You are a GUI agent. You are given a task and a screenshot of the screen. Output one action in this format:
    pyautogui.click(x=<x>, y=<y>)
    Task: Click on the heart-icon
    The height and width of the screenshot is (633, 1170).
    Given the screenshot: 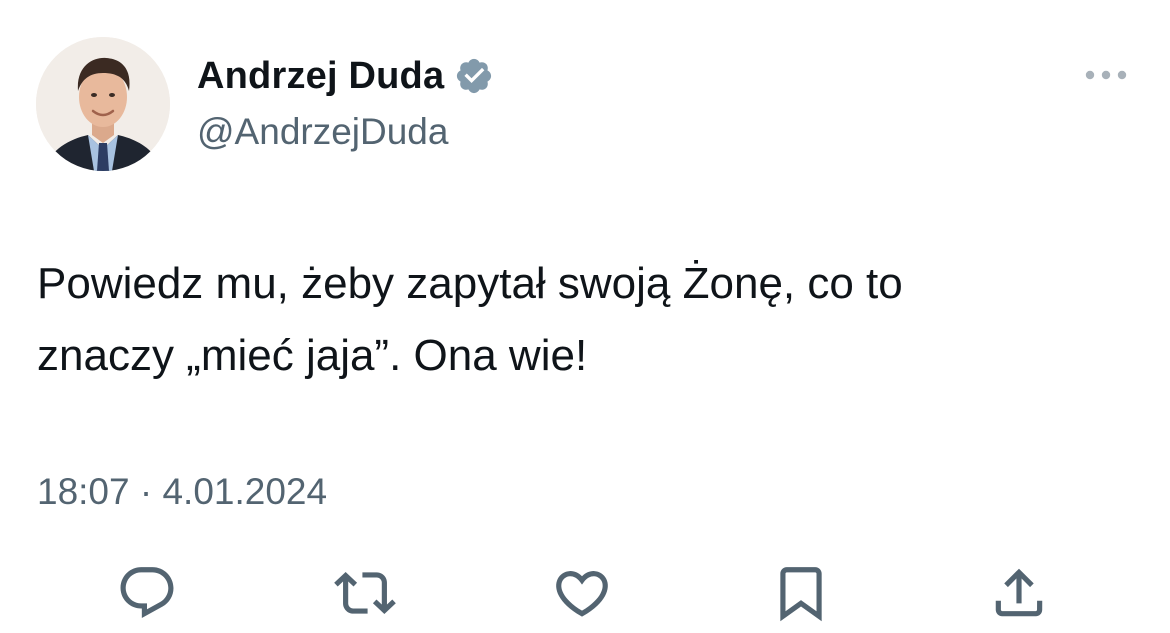 What is the action you would take?
    pyautogui.click(x=582, y=594)
    